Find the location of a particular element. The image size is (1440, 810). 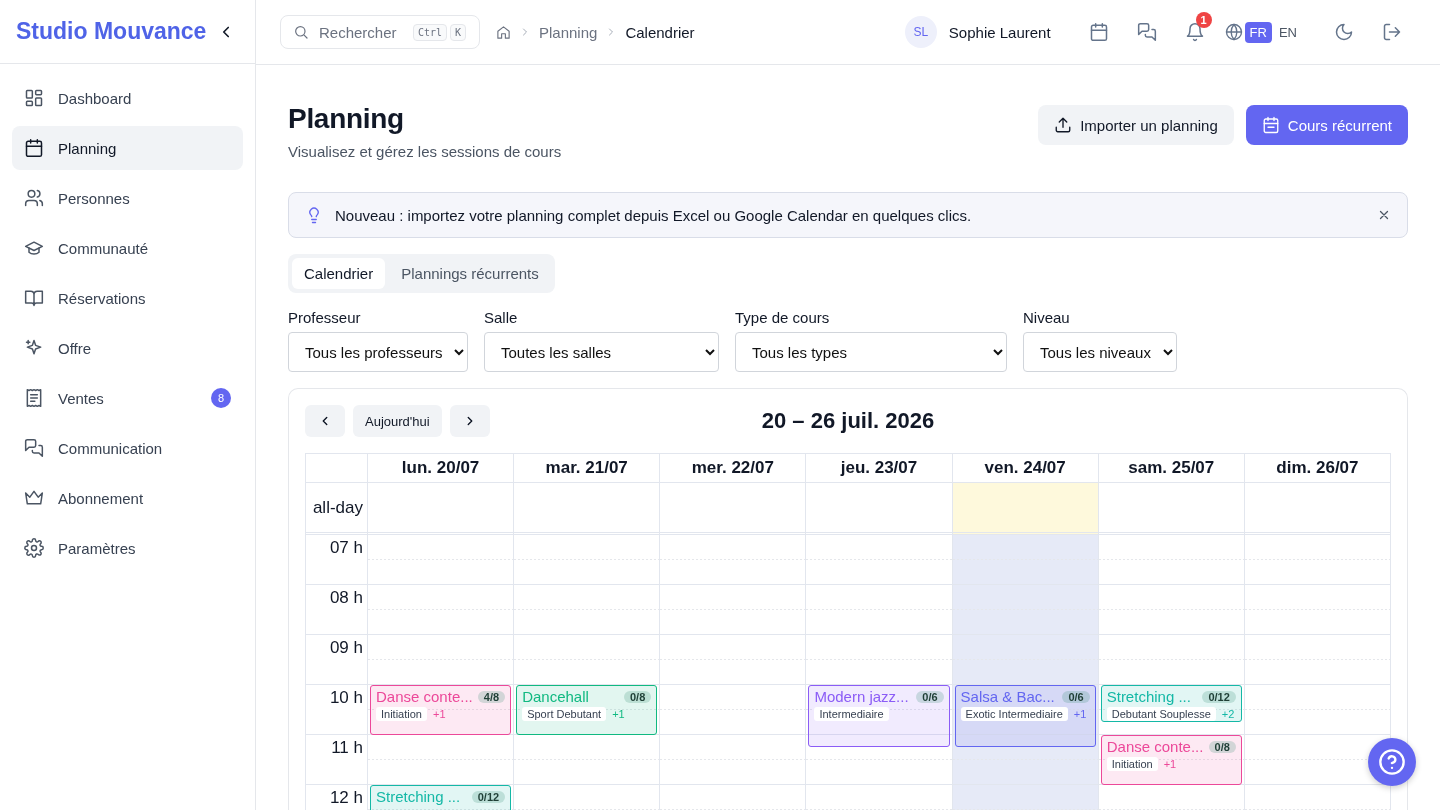

course-event: Danse conte... 4/8 Initiation +1 is located at coordinates (441, 710).